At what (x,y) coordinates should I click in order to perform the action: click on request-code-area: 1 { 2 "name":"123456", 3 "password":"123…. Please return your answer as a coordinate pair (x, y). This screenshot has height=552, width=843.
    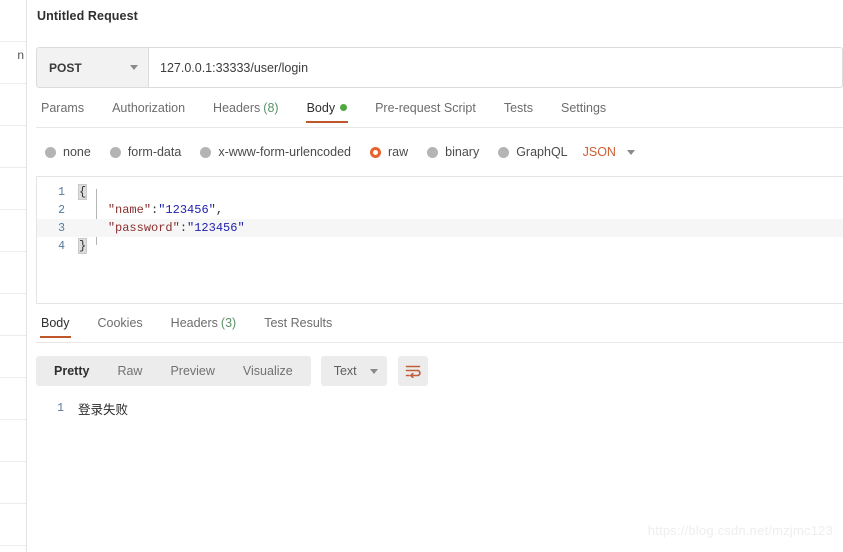
    Looking at the image, I should click on (440, 216).